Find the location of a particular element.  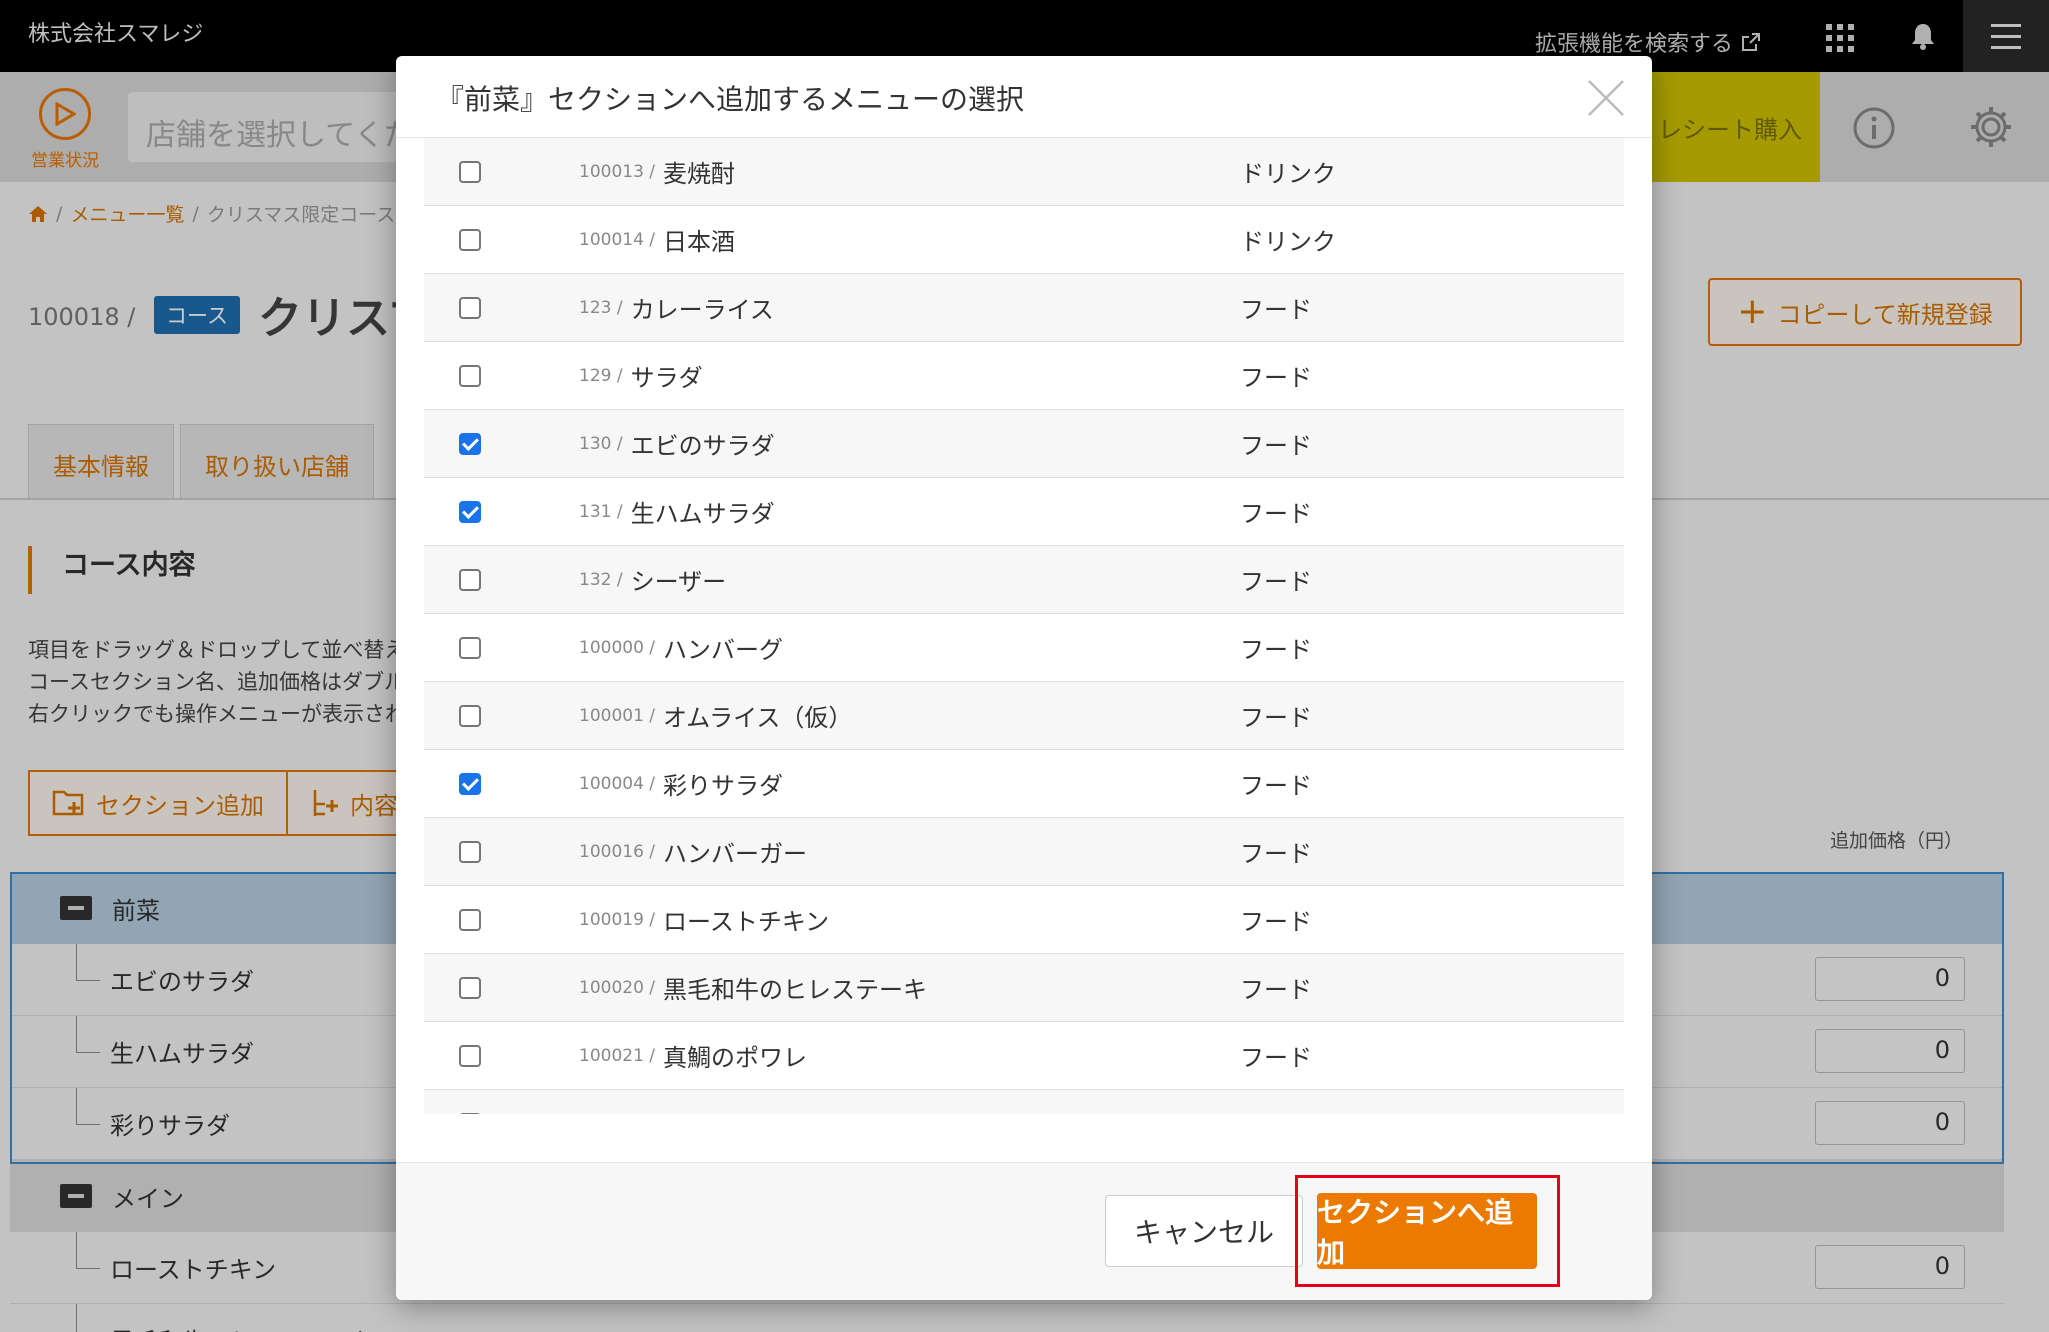

menu-code: 100004 / is located at coordinates (617, 783).